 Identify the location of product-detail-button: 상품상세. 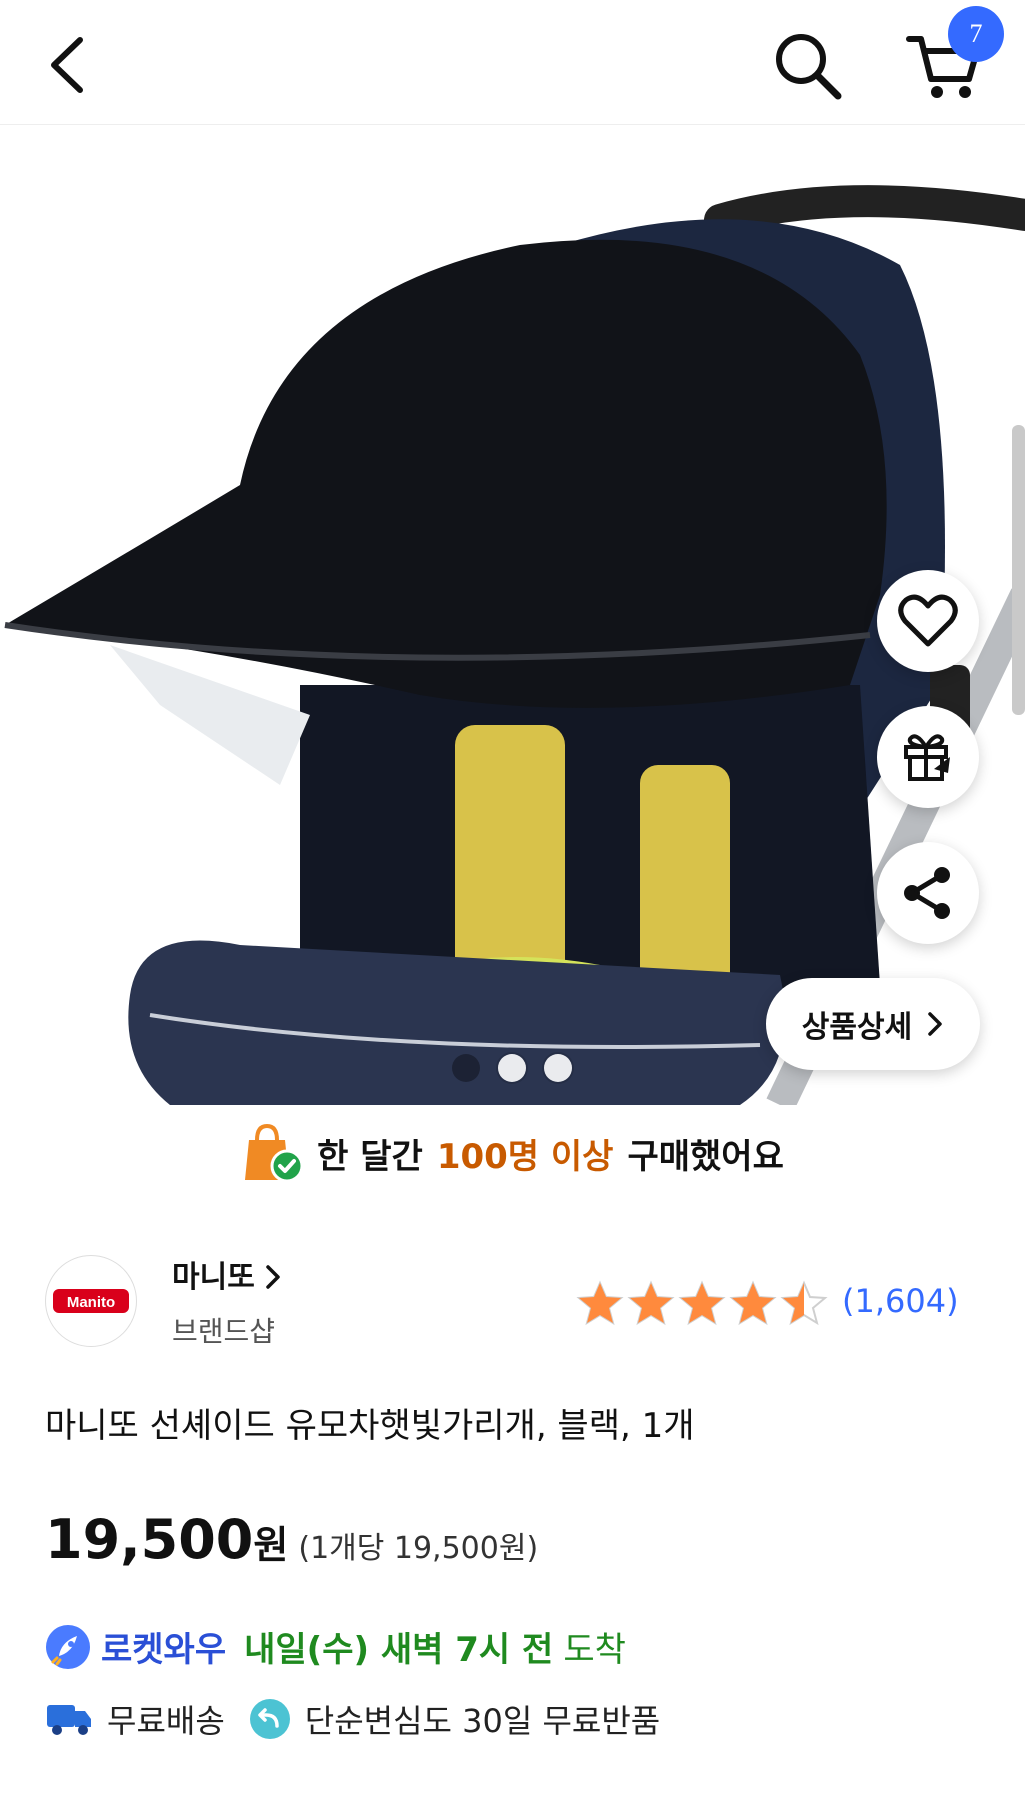
(873, 1024).